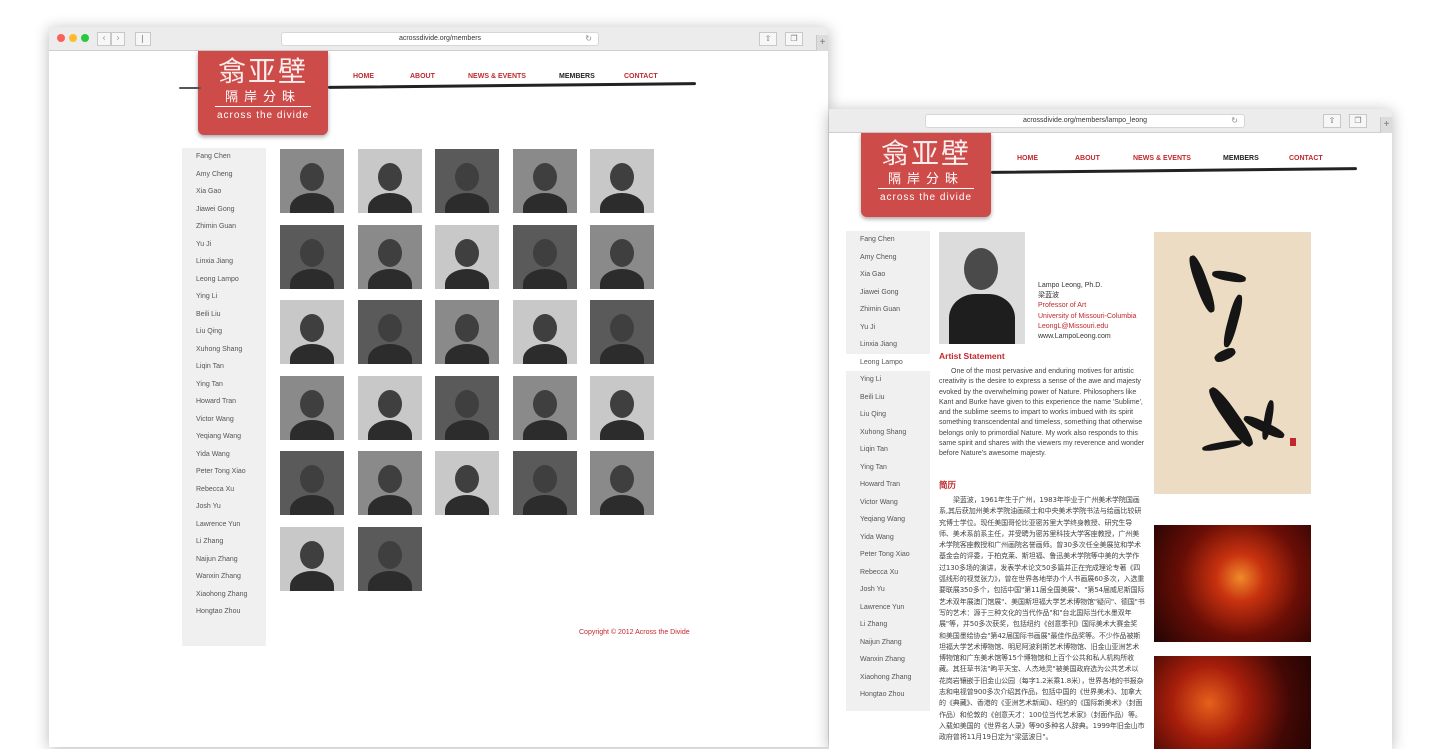 Image resolution: width=1439 pixels, height=749 pixels. What do you see at coordinates (1232, 363) in the screenshot?
I see `calligraphy-artwork` at bounding box center [1232, 363].